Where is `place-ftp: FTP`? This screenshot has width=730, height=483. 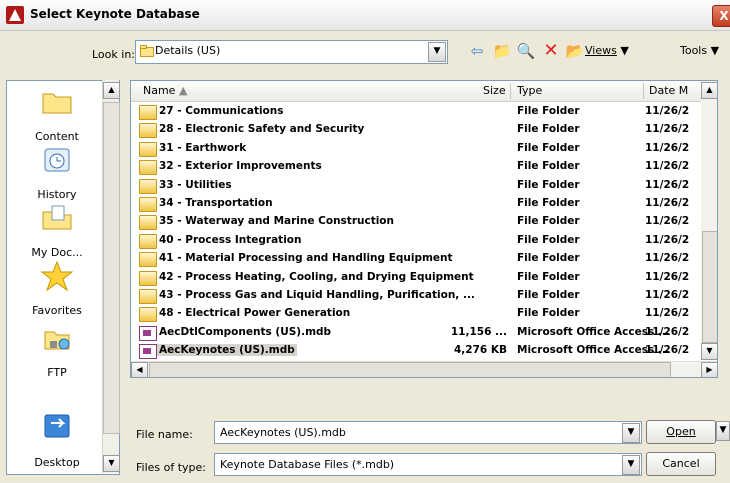 place-ftp: FTP is located at coordinates (57, 350).